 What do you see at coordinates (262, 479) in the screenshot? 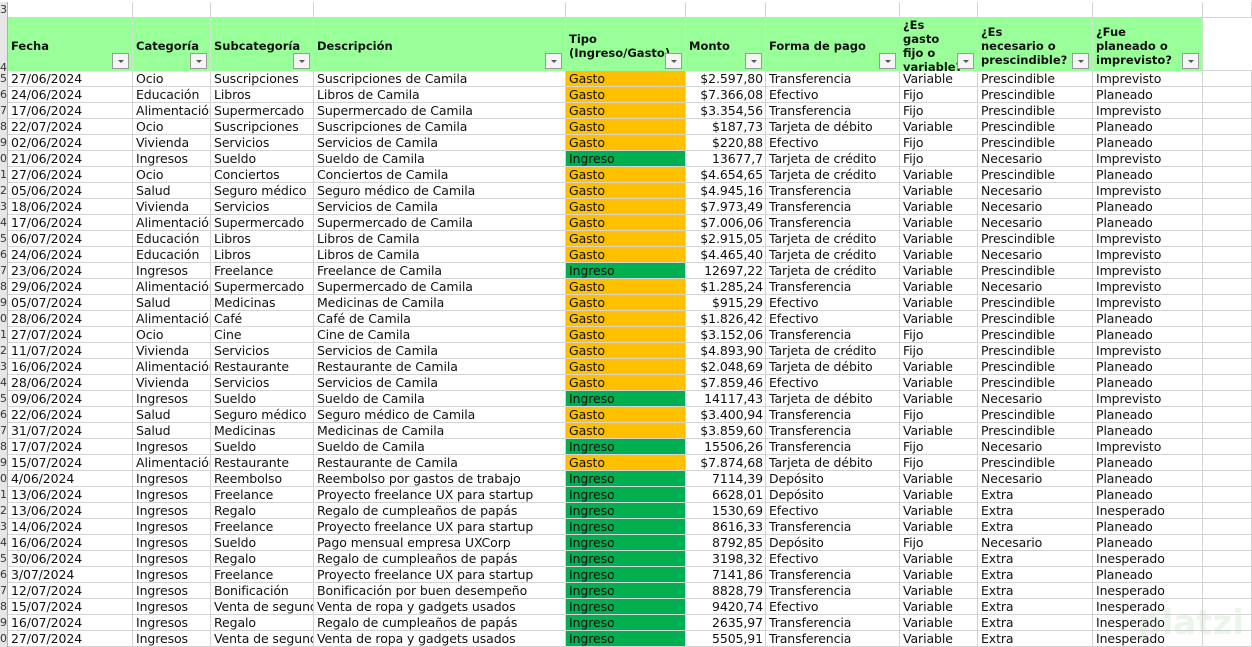
I see `cell-subcategoria: Reembolso` at bounding box center [262, 479].